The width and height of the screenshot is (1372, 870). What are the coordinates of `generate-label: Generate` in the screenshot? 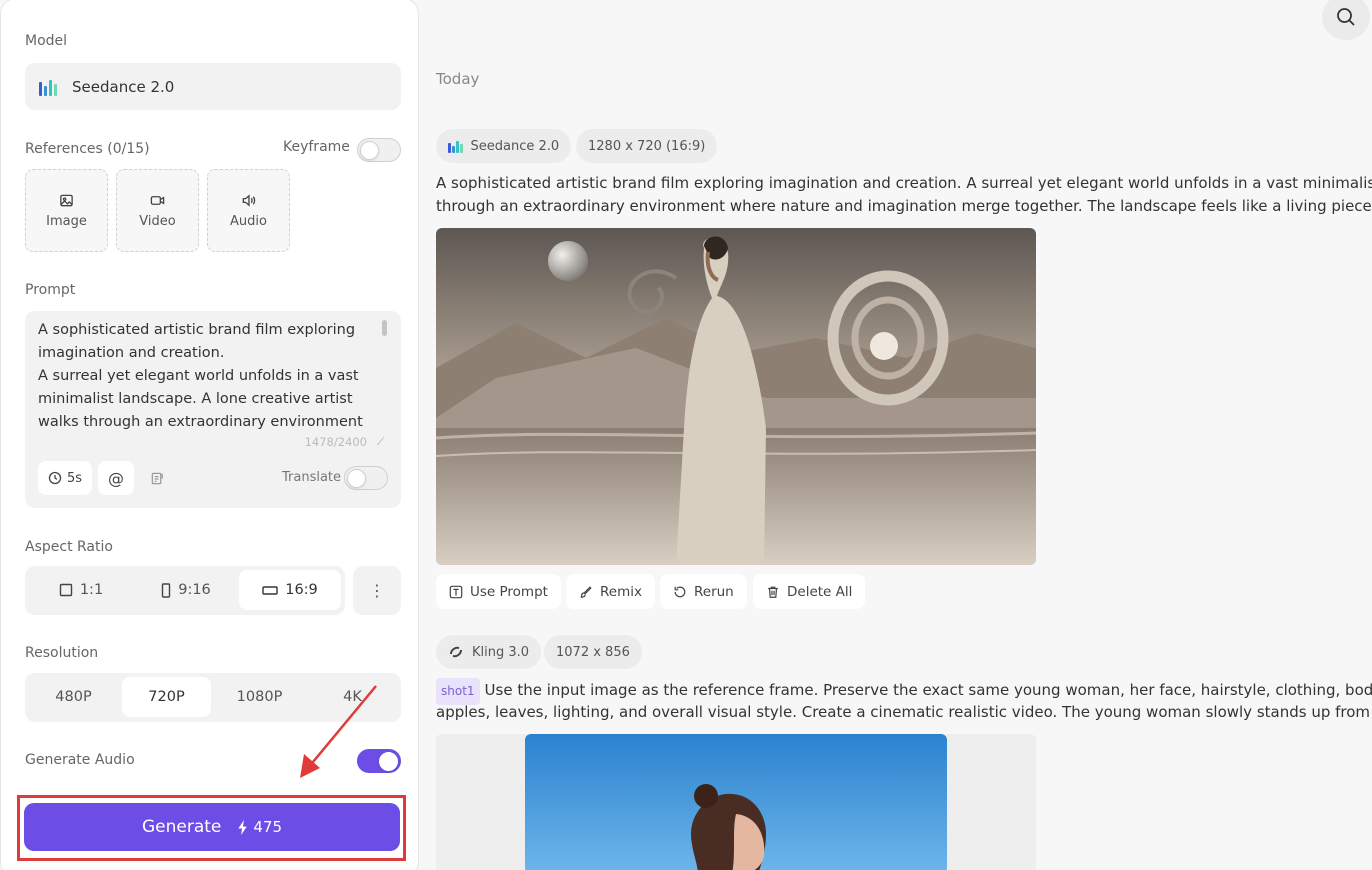 It's located at (181, 827).